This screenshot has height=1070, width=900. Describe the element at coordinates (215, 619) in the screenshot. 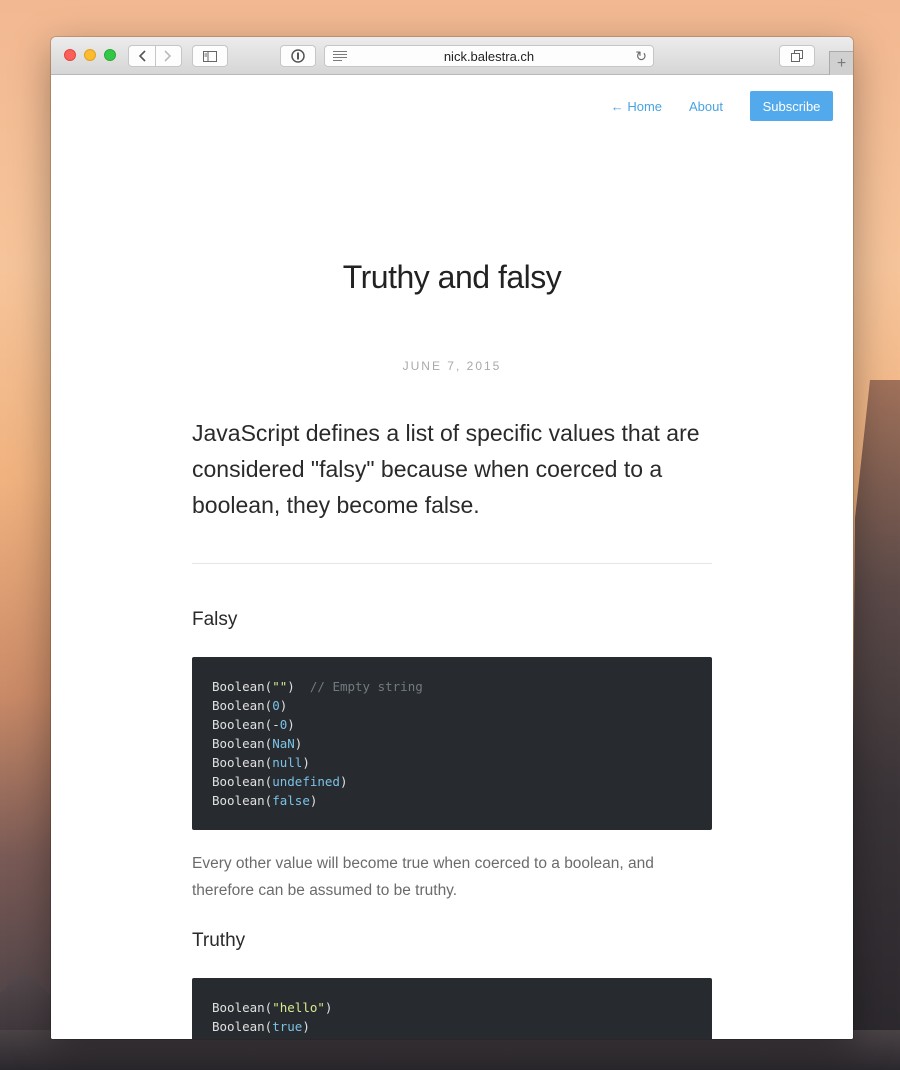

I see `falsy-heading: Falsy` at that location.